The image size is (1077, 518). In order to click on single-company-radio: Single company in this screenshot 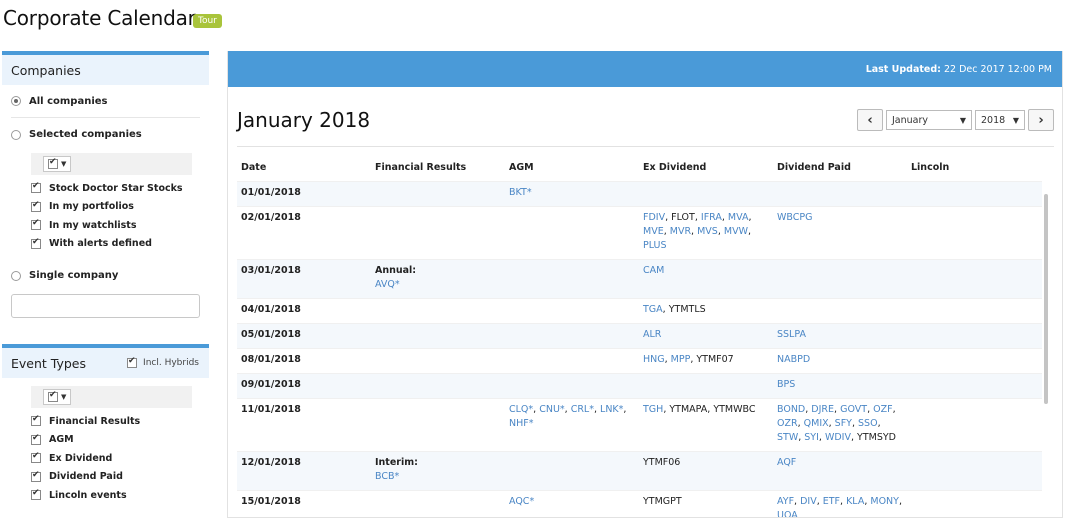, I will do `click(105, 275)`.